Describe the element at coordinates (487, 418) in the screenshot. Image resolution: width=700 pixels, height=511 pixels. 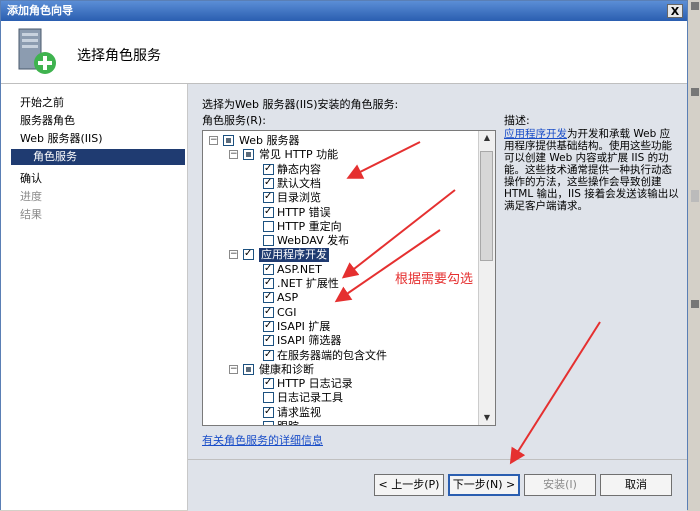
I see `scroll-down-icon: ▼` at that location.